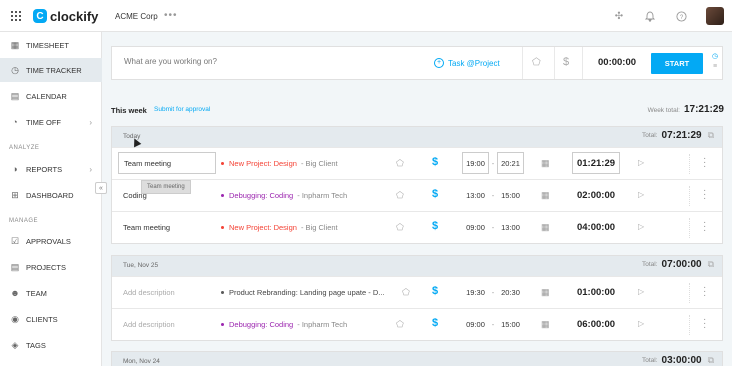  I want to click on entry-duration-input: 02:00:00, so click(596, 195).